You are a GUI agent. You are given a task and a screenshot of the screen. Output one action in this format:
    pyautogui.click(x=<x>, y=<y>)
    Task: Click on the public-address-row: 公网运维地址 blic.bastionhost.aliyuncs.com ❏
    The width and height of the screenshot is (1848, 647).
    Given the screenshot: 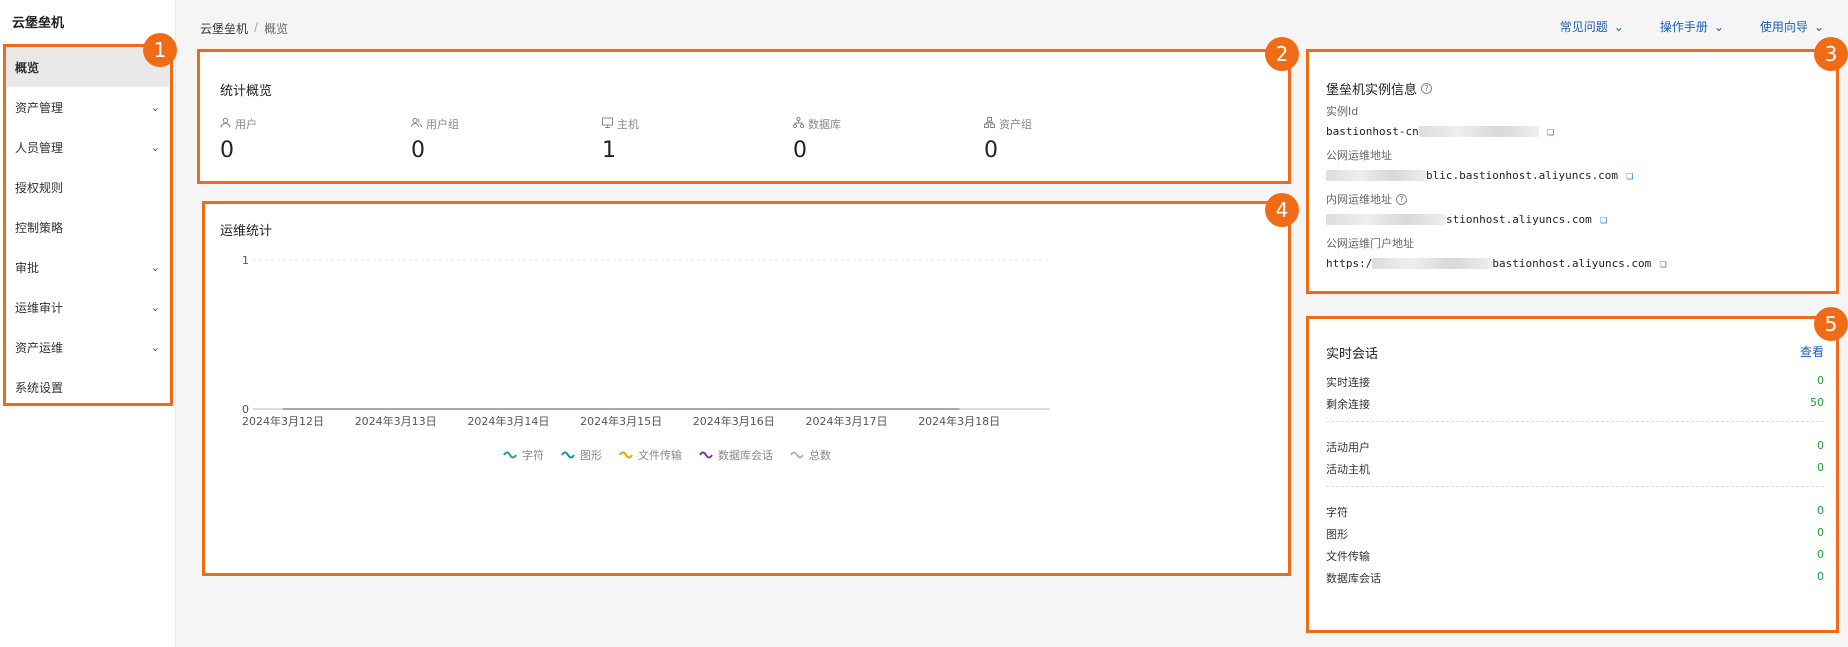 What is the action you would take?
    pyautogui.click(x=1479, y=164)
    